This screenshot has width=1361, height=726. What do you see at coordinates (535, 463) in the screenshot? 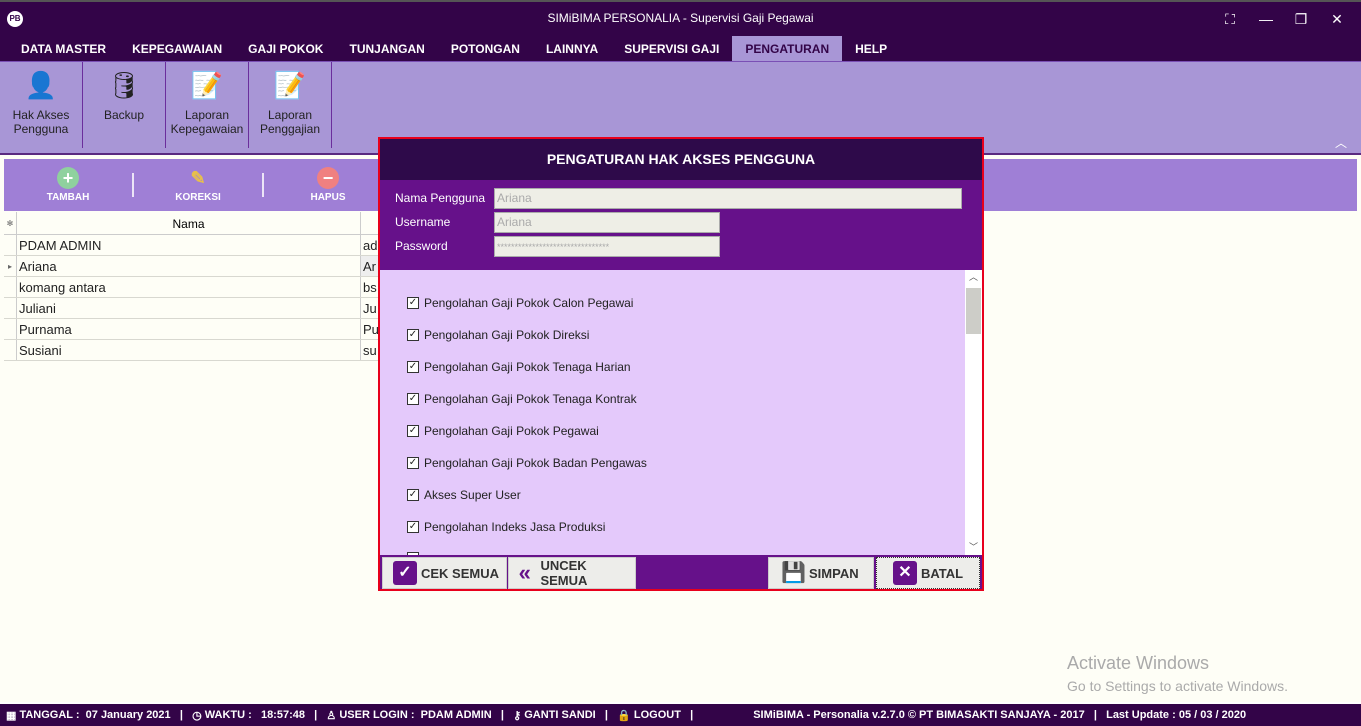
I see `permission-label: Pengolahan Gaji Pokok Badan Pengawas` at bounding box center [535, 463].